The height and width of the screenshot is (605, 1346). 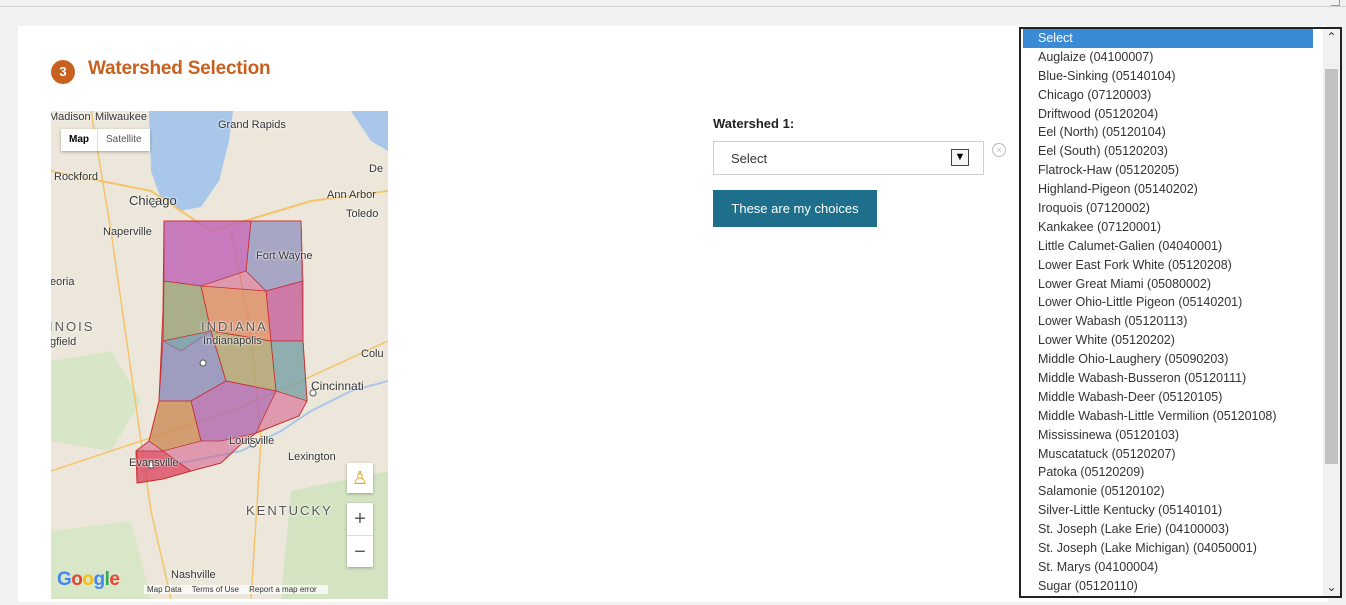 I want to click on dropdown-option: Highland-Pigeon (05140202), so click(x=1172, y=189).